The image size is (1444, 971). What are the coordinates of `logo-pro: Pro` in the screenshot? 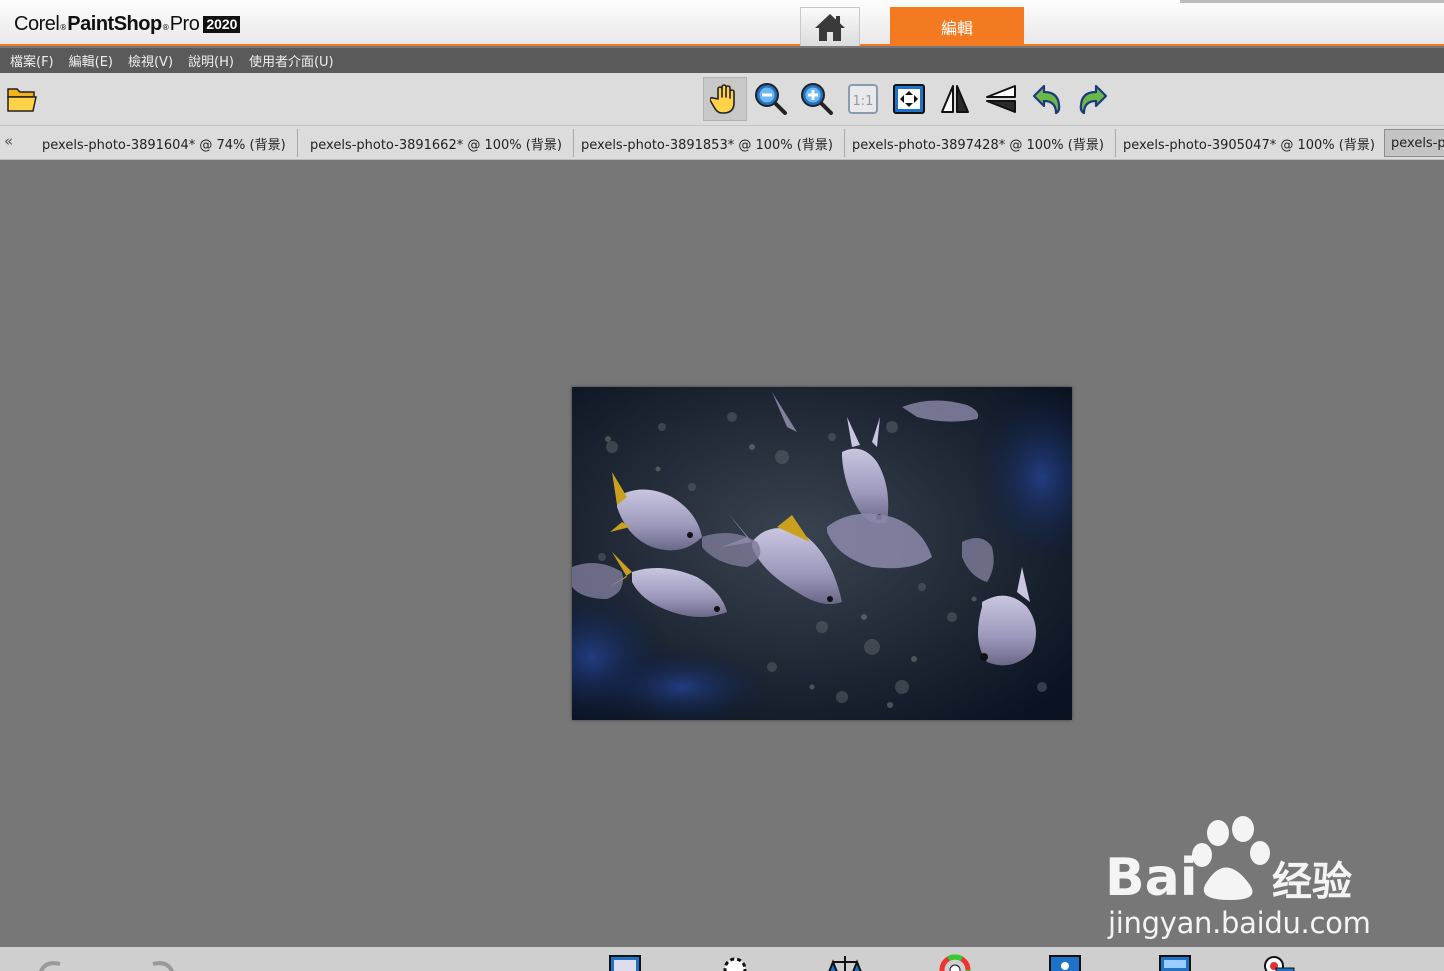 It's located at (184, 24).